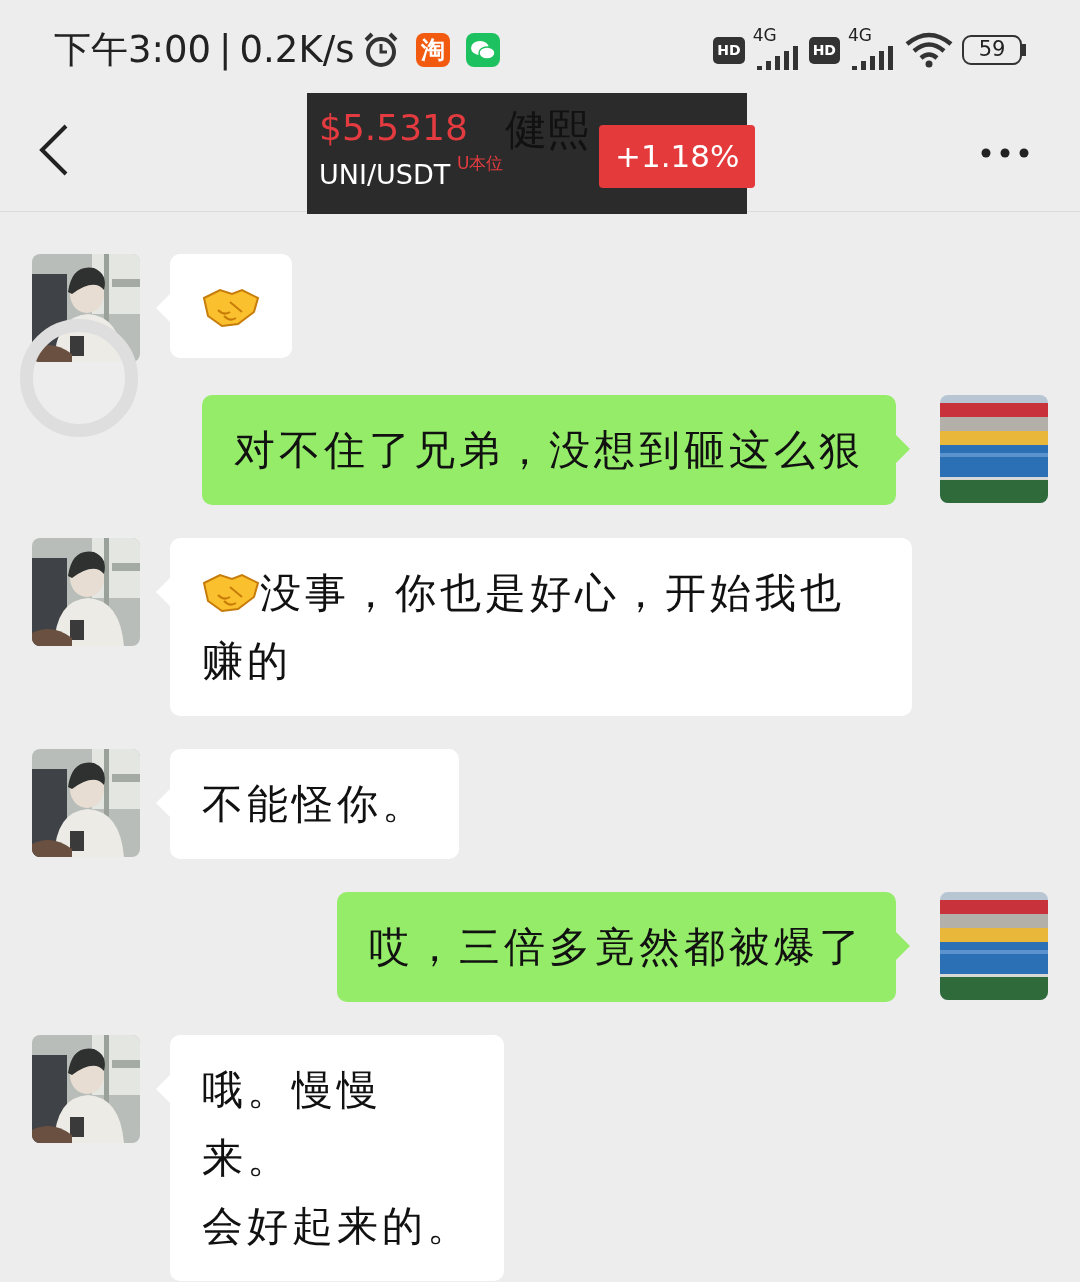 Image resolution: width=1080 pixels, height=1282 pixels. Describe the element at coordinates (297, 50) in the screenshot. I see `network-speed: 0.2K/s` at that location.